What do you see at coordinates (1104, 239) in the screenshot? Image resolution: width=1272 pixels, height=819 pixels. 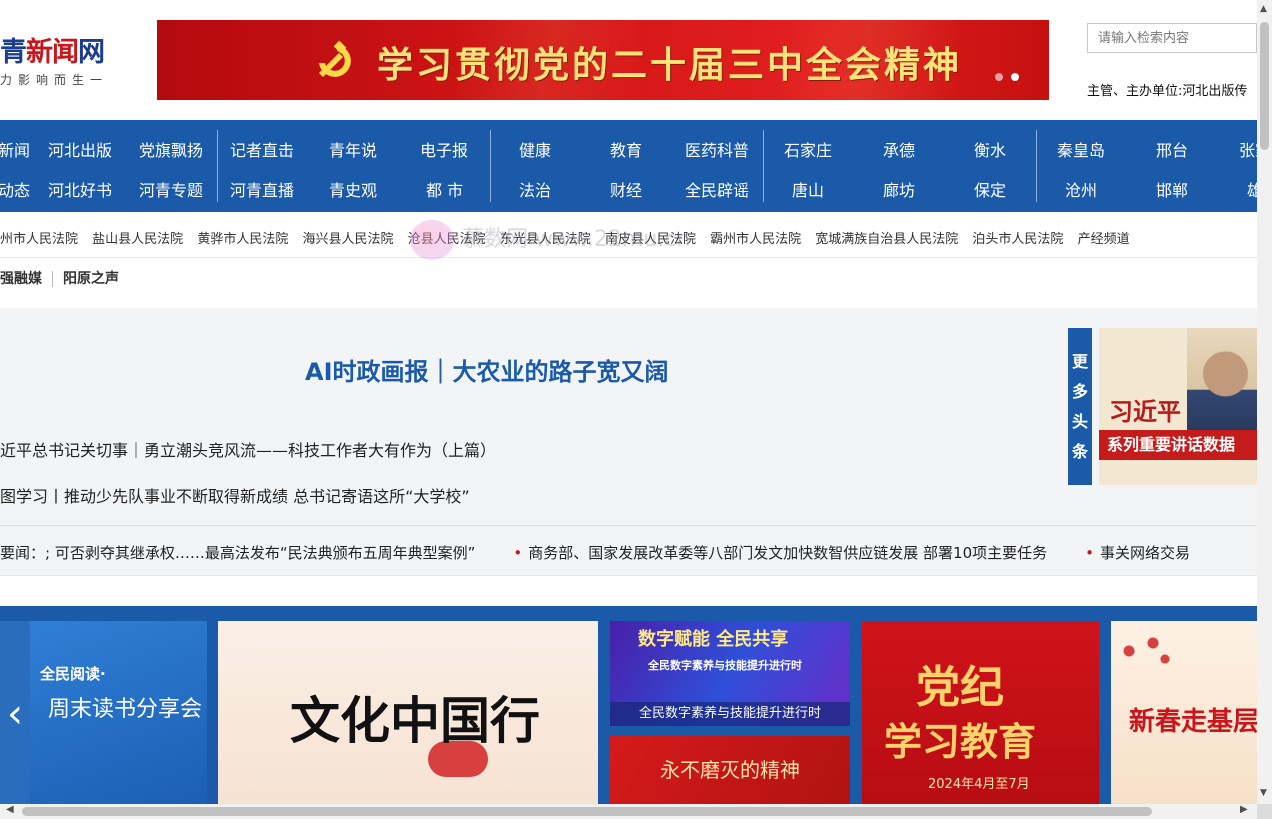 I see `channel-link: 产经频道` at bounding box center [1104, 239].